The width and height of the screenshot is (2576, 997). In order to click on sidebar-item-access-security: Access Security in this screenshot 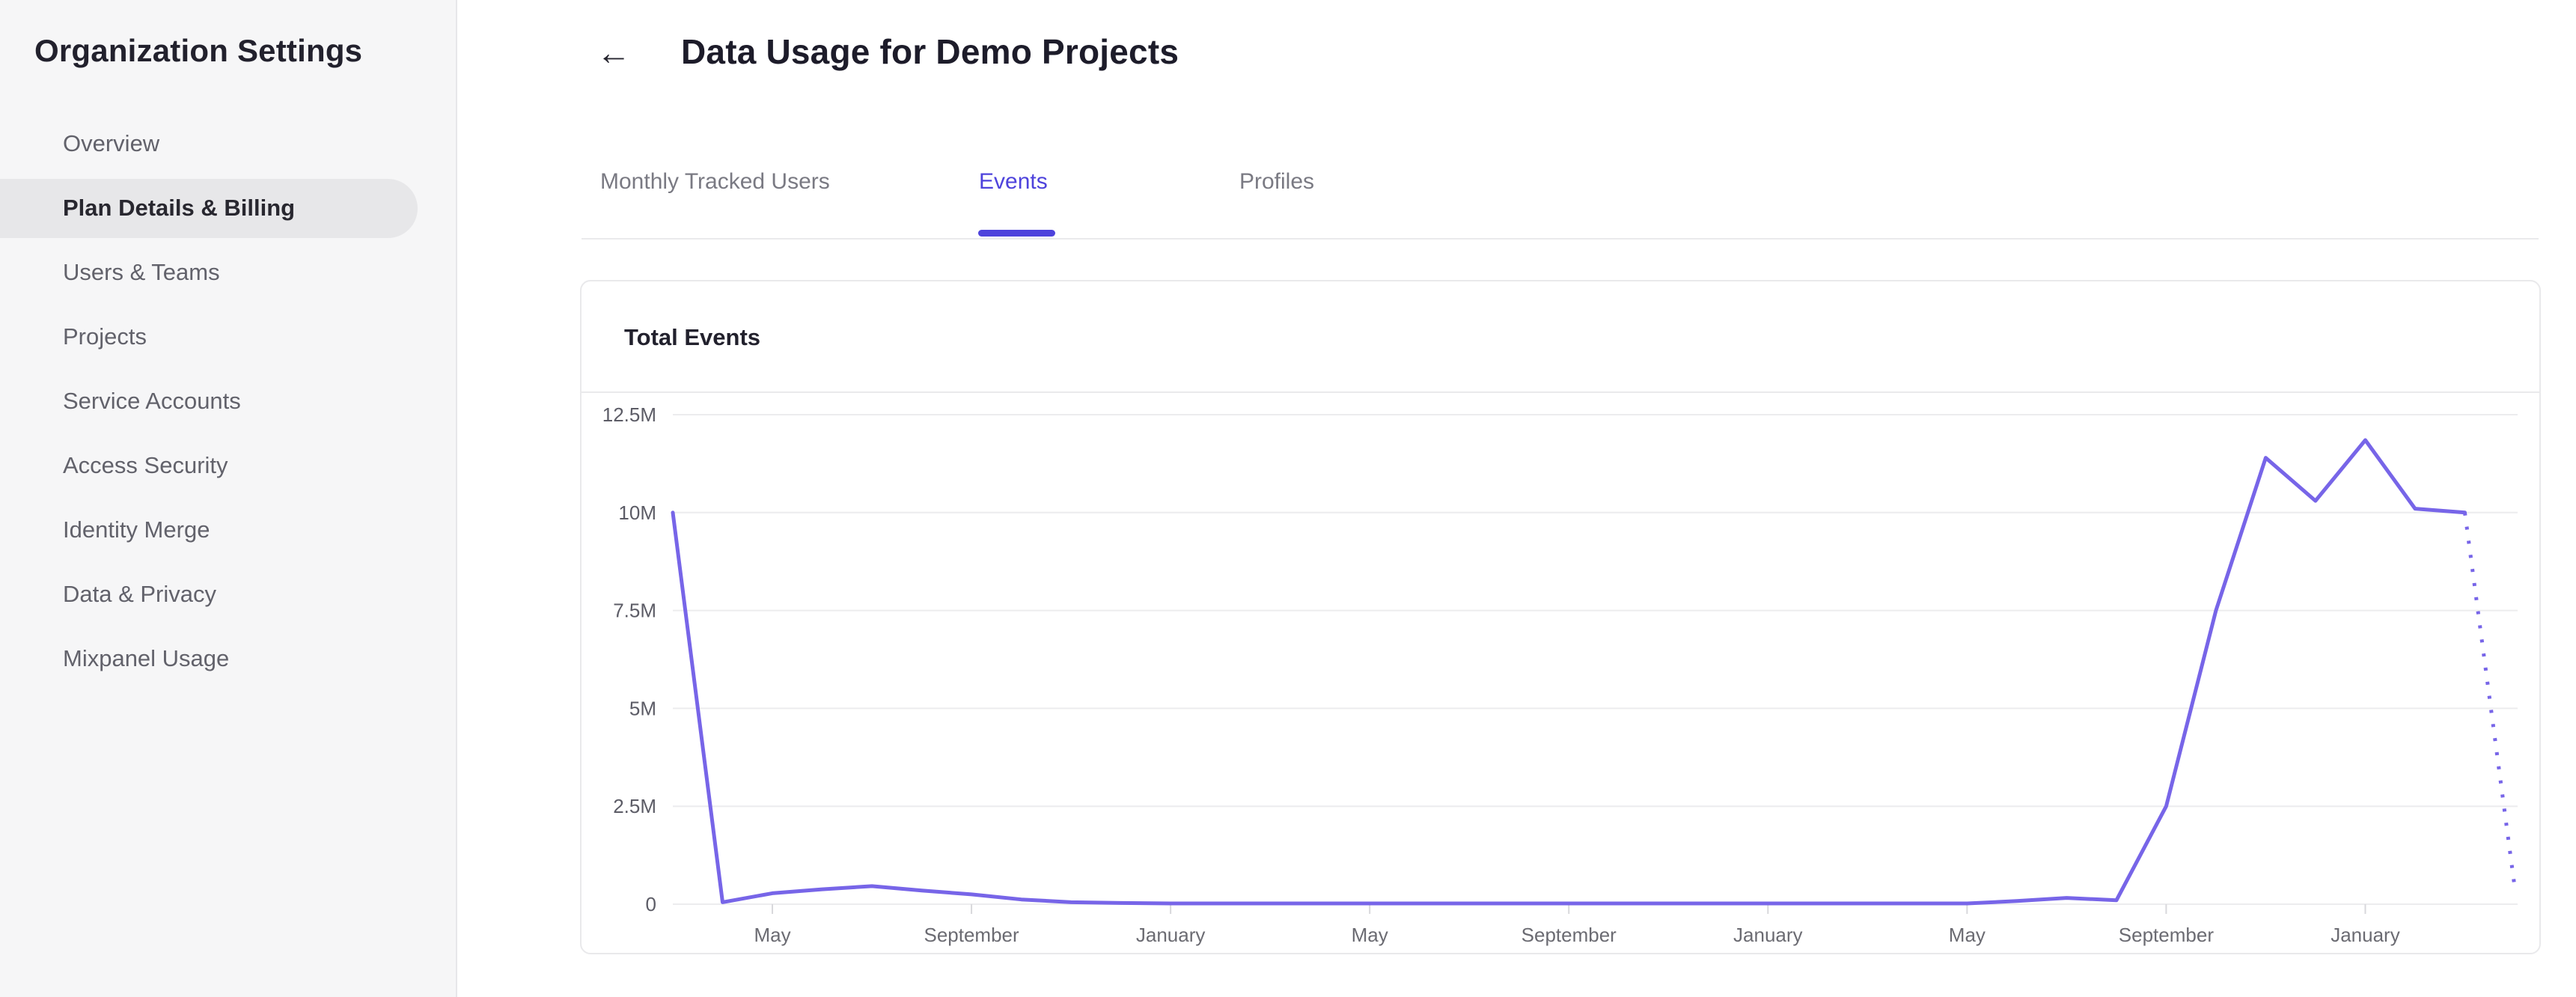, I will do `click(228, 465)`.